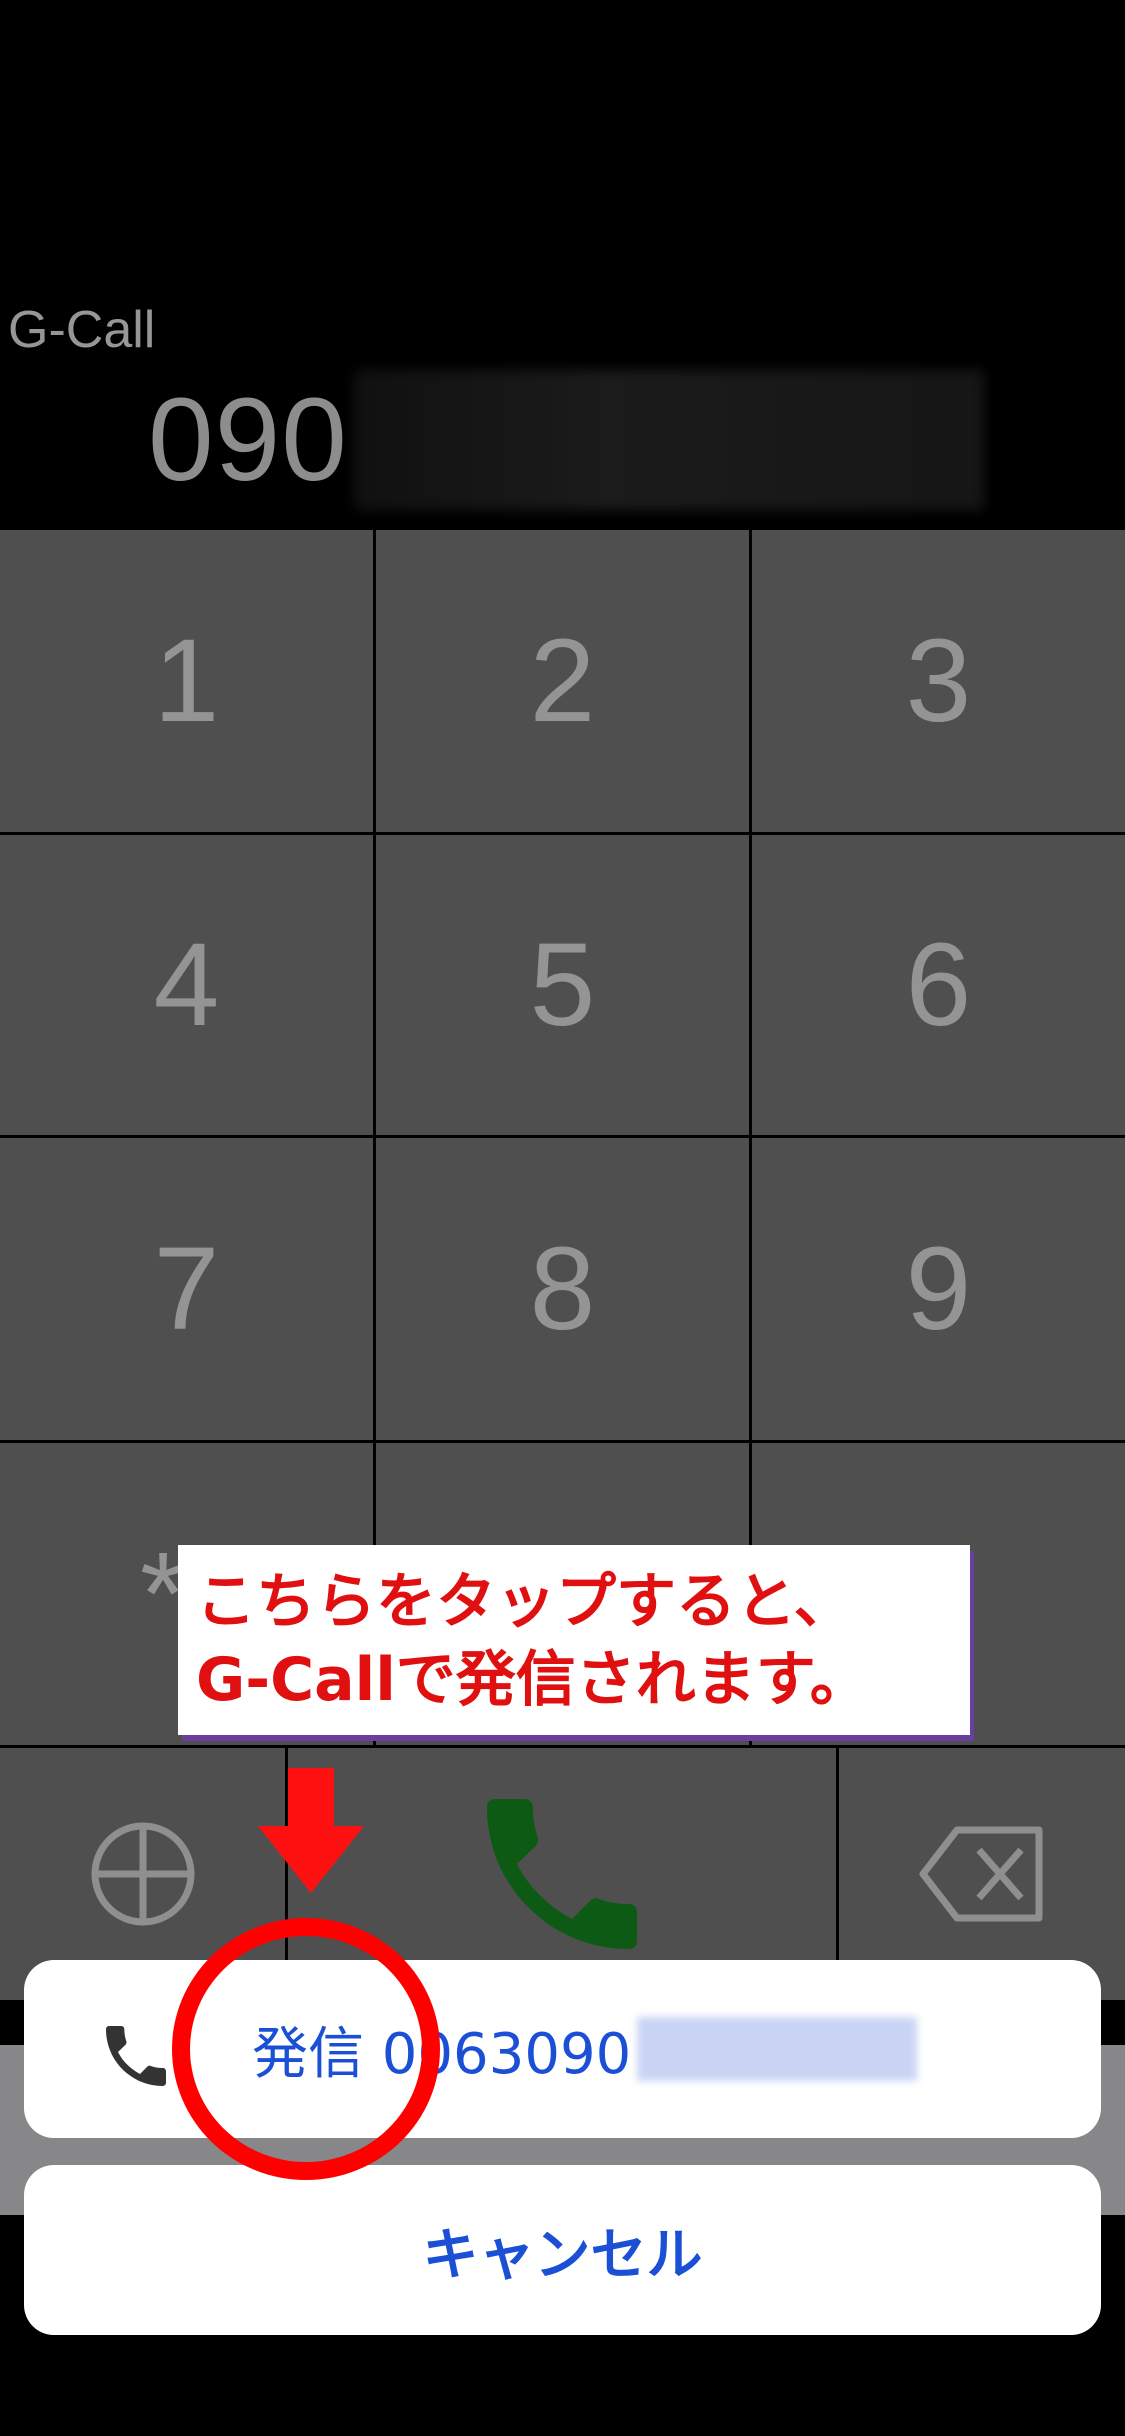 The height and width of the screenshot is (2436, 1125). I want to click on key-4: 4, so click(186, 985).